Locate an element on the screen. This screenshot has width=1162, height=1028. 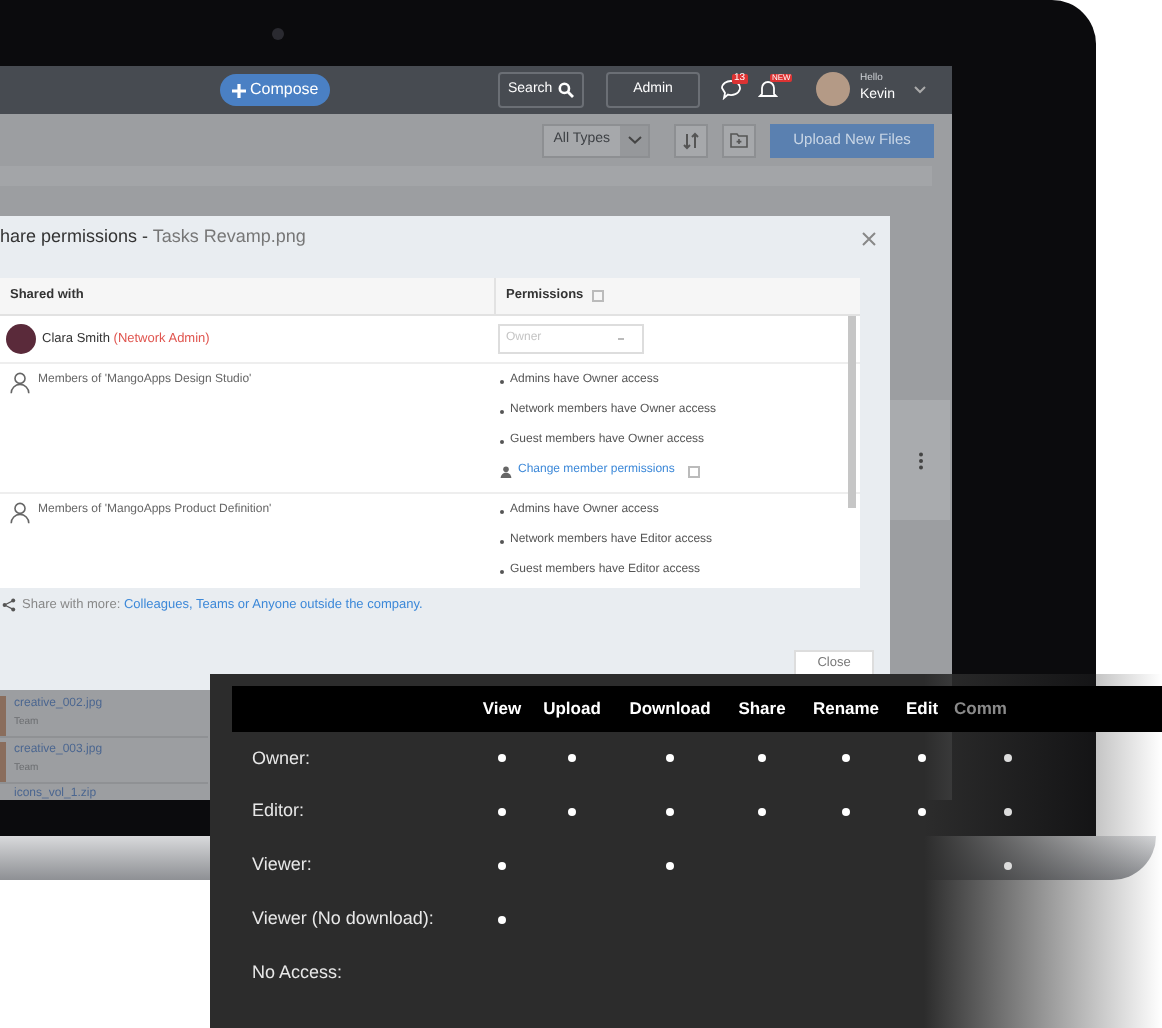
column-header: Upload is located at coordinates (572, 709).